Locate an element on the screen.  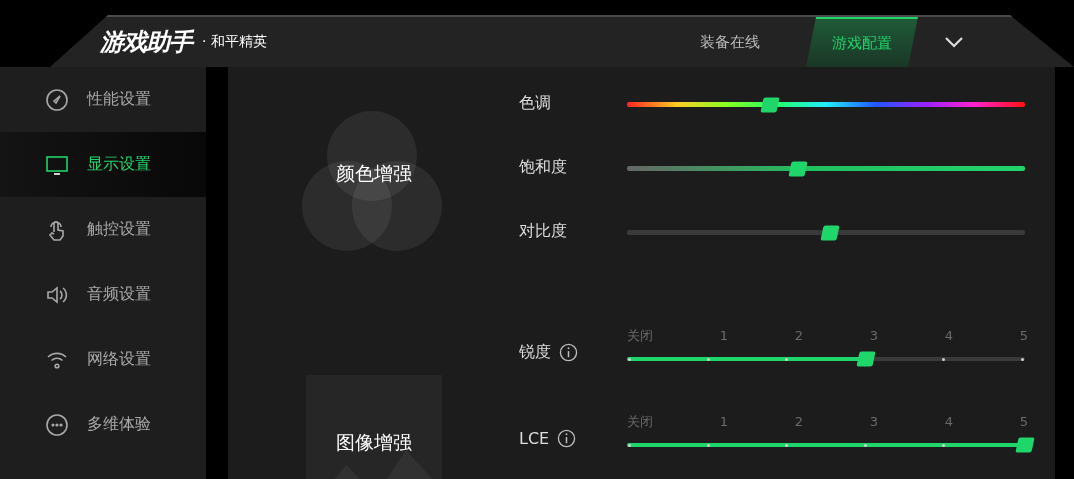
slider-label: 饱和度 is located at coordinates (543, 167).